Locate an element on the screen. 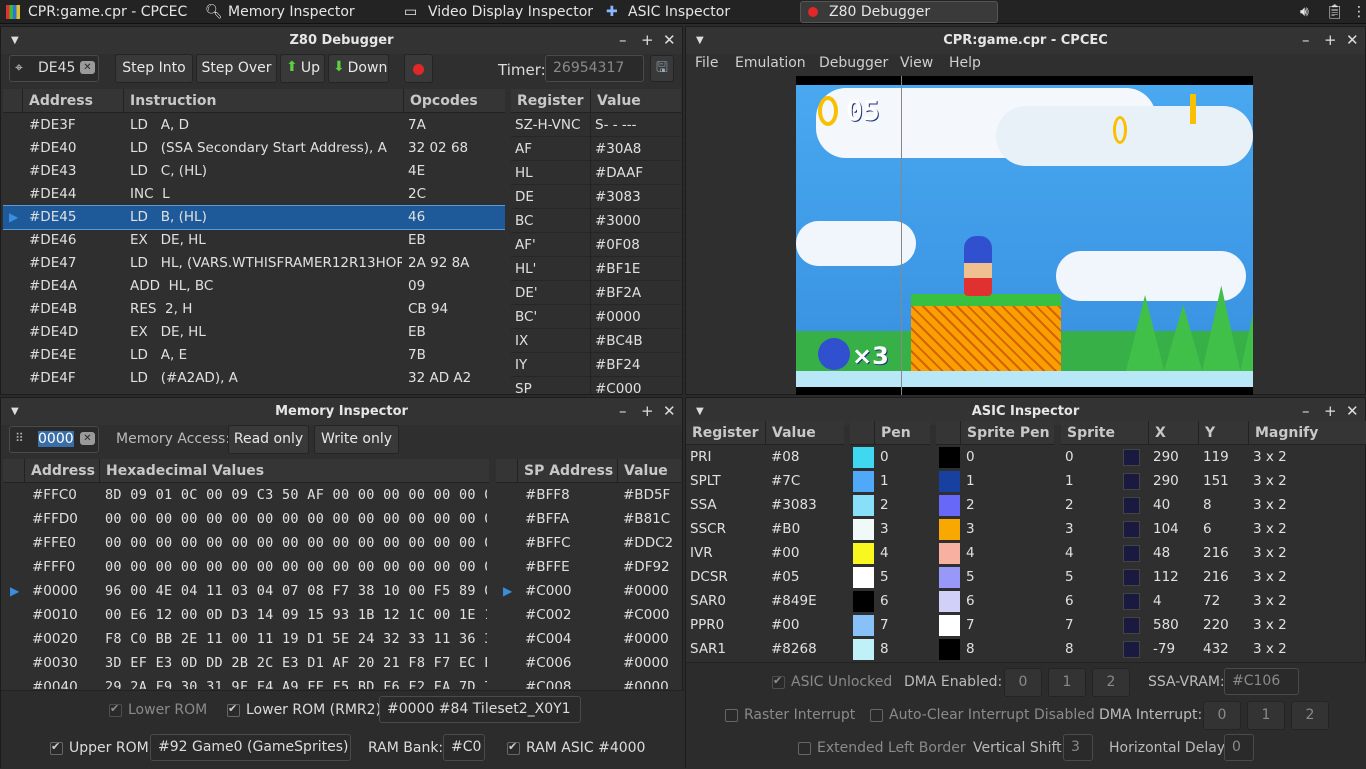  game-screen: 05 ×3 is located at coordinates (1024, 235).